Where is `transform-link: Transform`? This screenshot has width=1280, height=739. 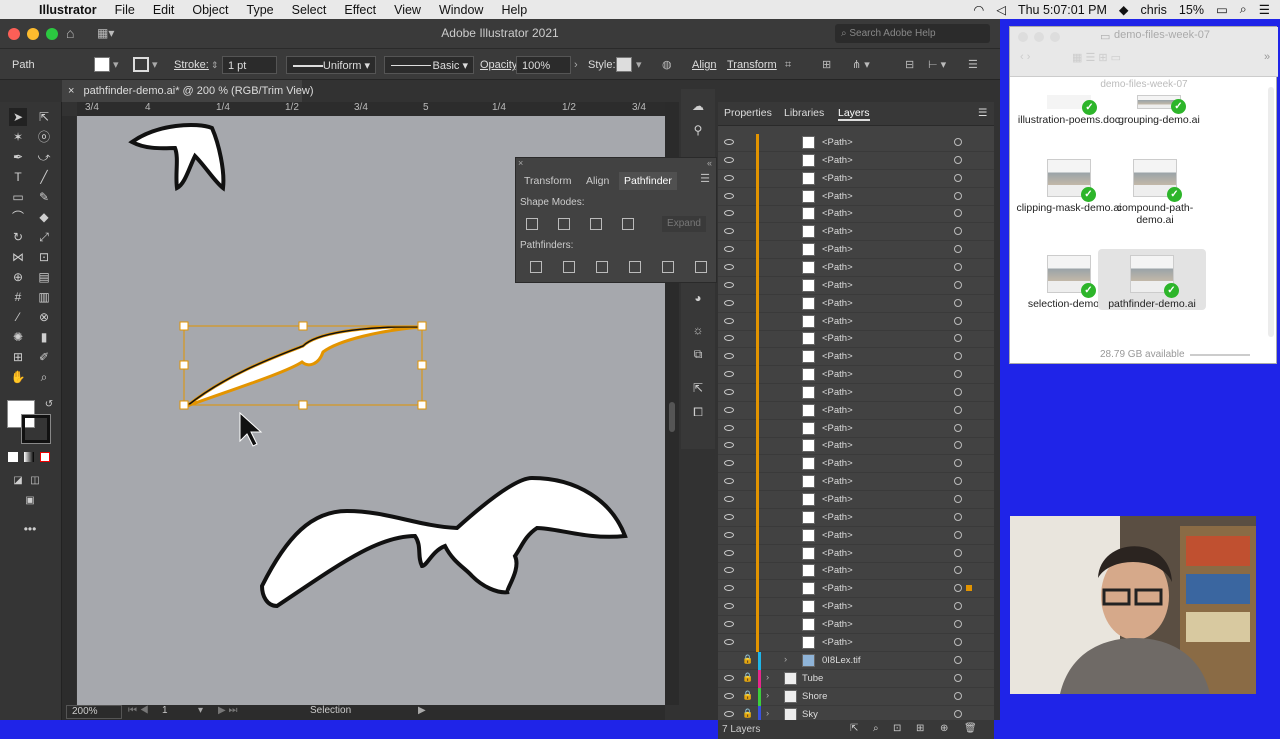 transform-link: Transform is located at coordinates (752, 65).